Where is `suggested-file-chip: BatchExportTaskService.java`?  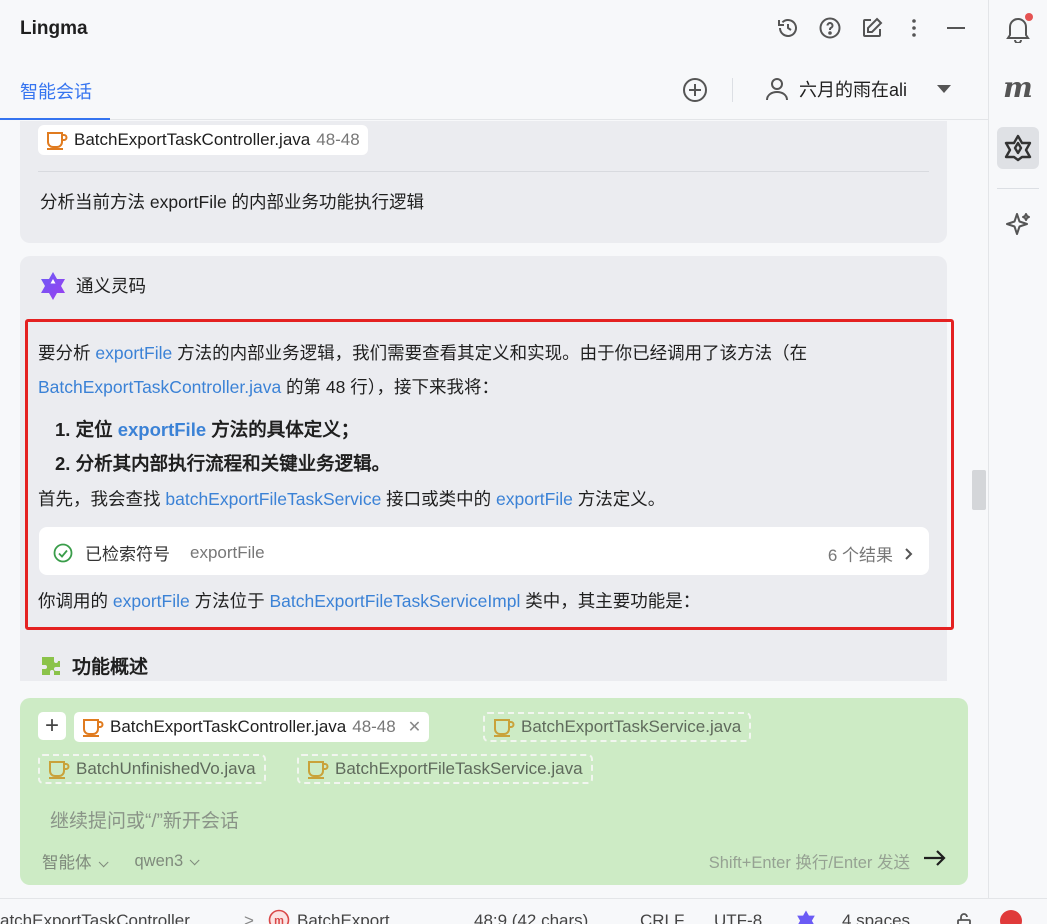 suggested-file-chip: BatchExportTaskService.java is located at coordinates (617, 727).